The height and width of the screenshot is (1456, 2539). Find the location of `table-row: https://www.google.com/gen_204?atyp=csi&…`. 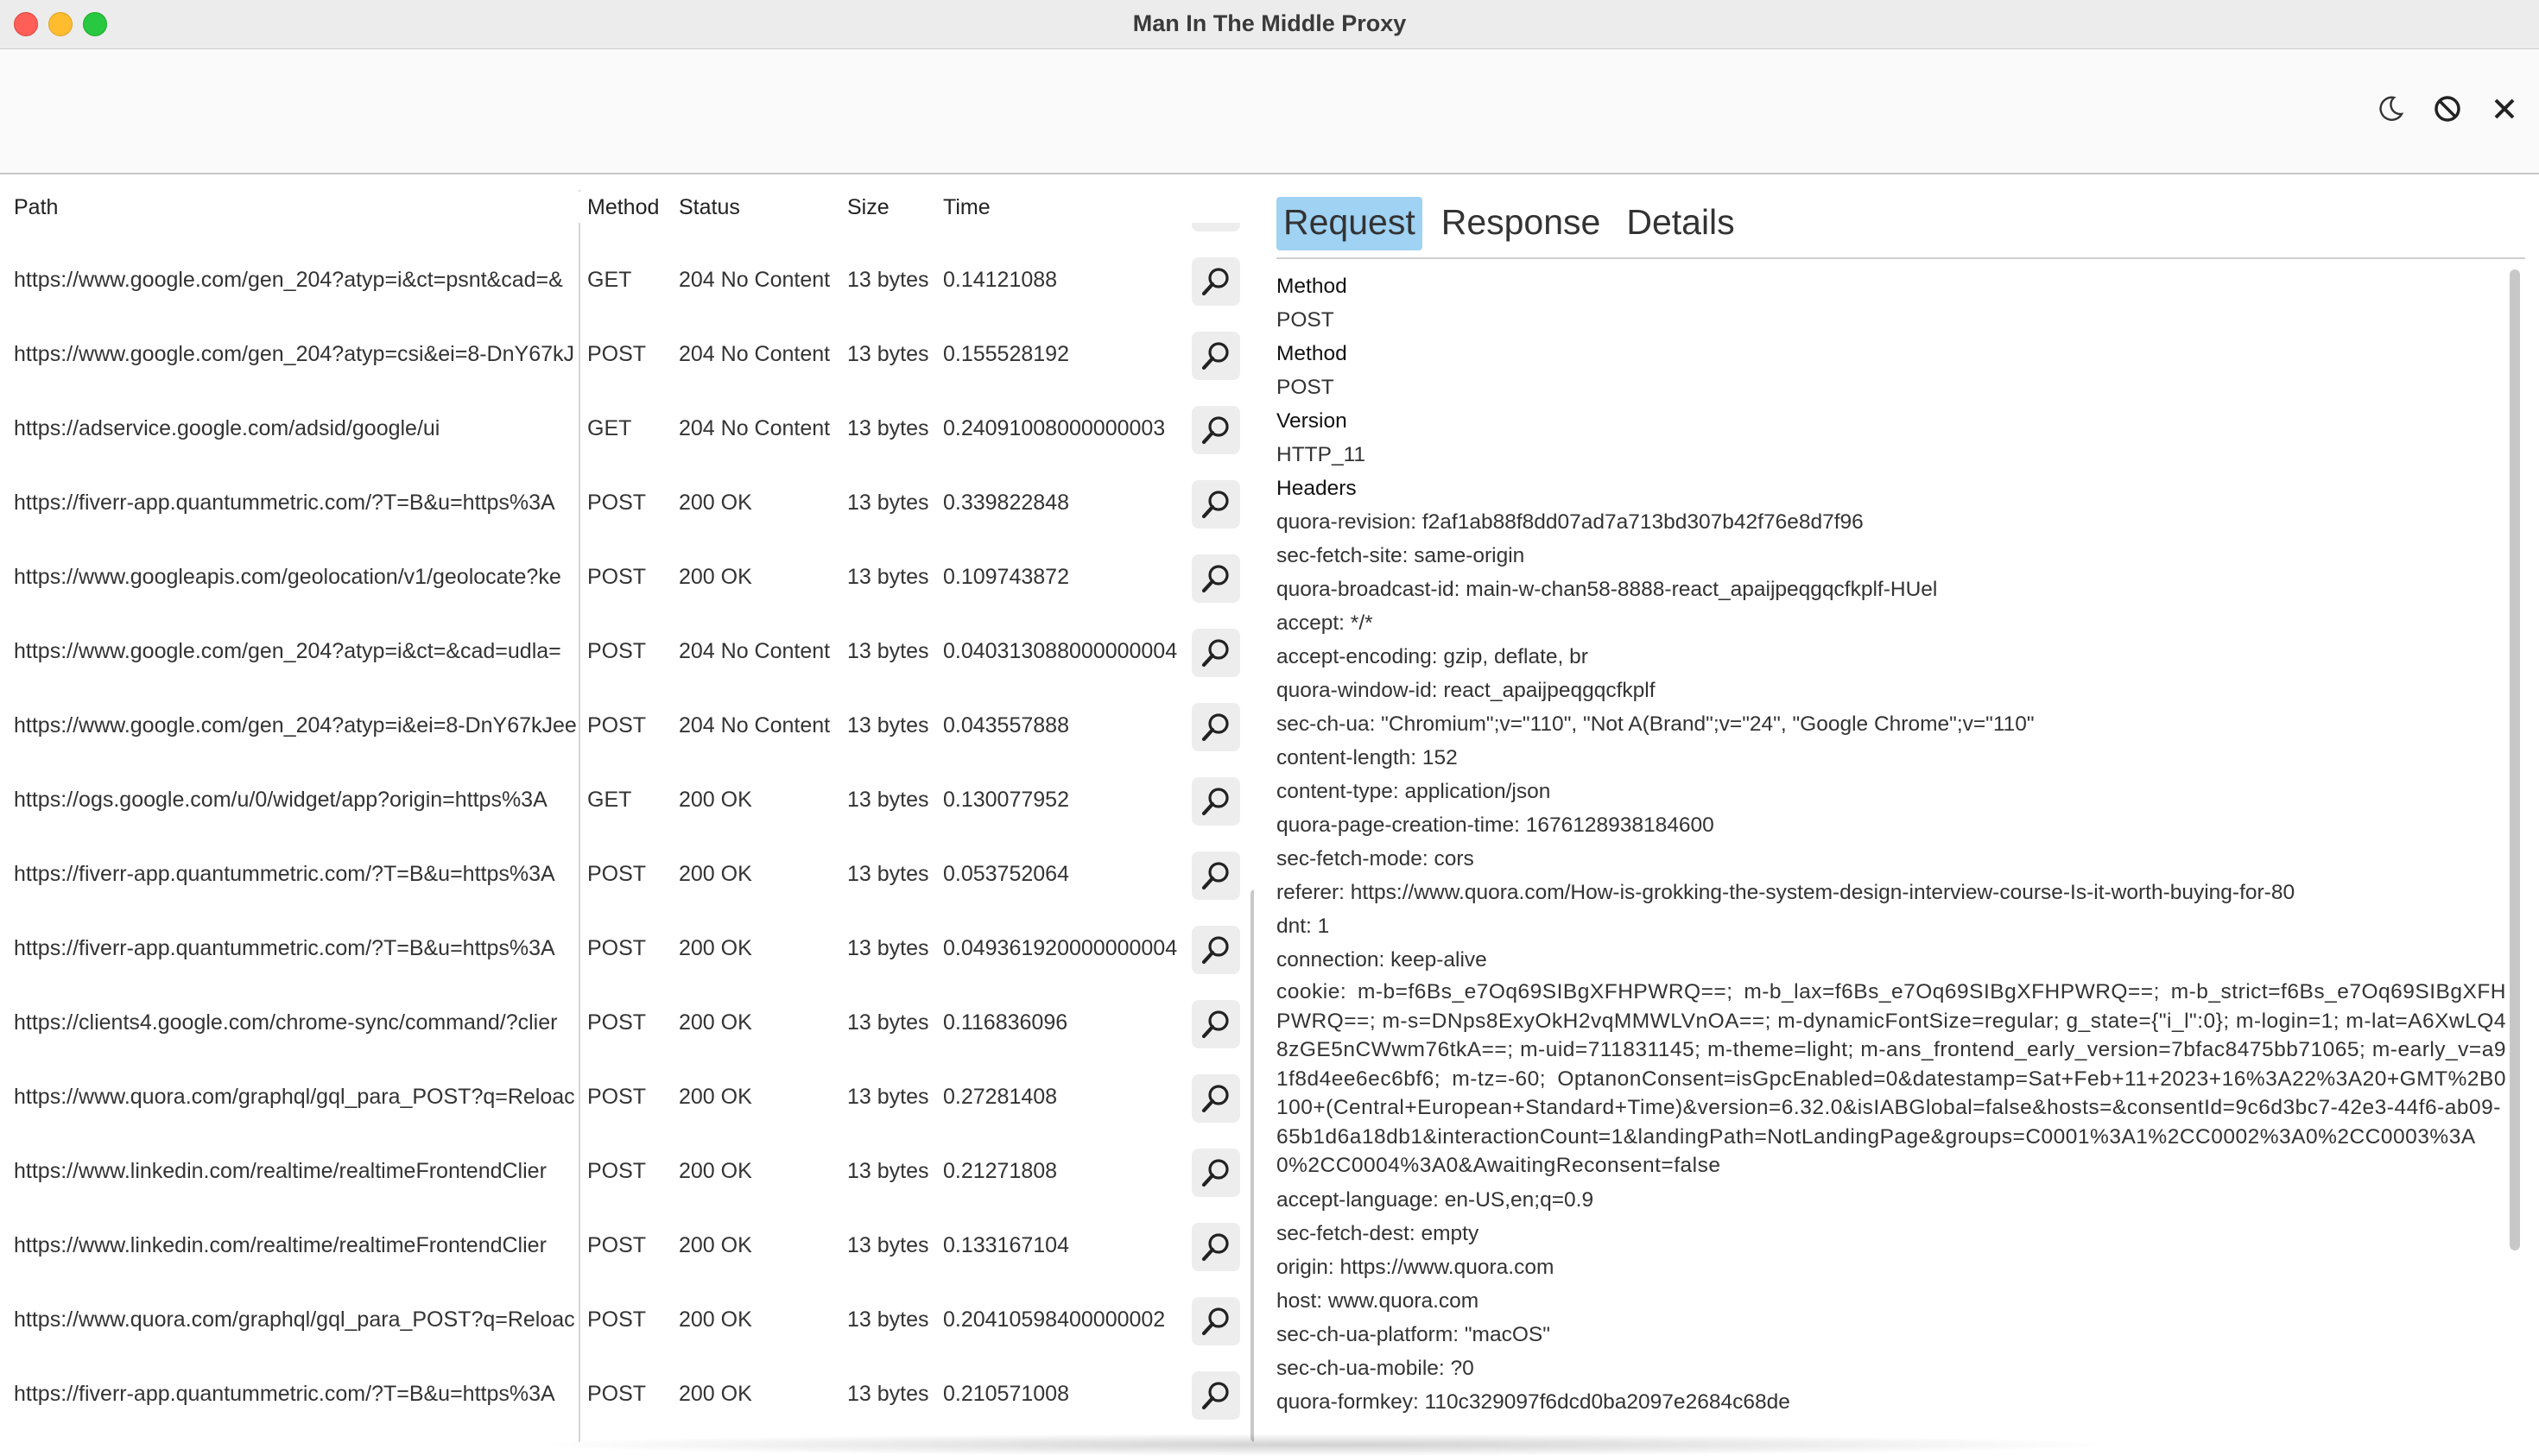

table-row: https://www.google.com/gen_204?atyp=csi&… is located at coordinates (622, 357).